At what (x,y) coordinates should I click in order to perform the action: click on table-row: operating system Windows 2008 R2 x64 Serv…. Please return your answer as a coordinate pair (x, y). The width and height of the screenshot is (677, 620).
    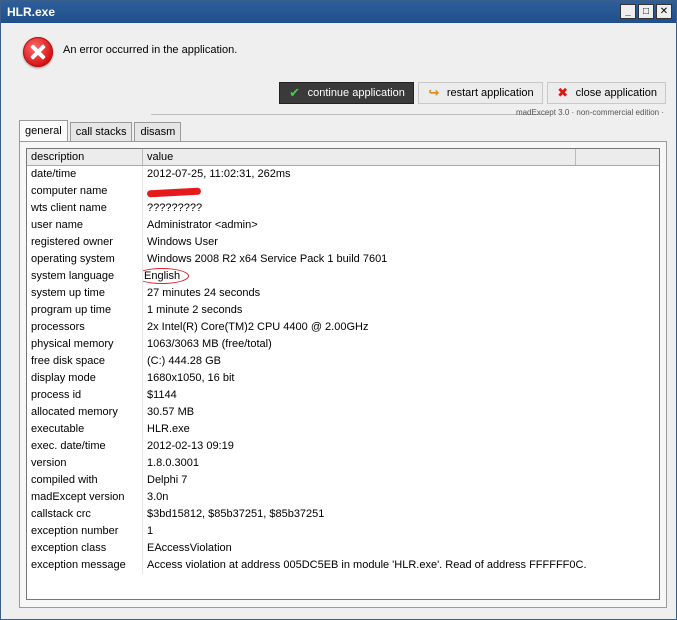
    Looking at the image, I should click on (343, 259).